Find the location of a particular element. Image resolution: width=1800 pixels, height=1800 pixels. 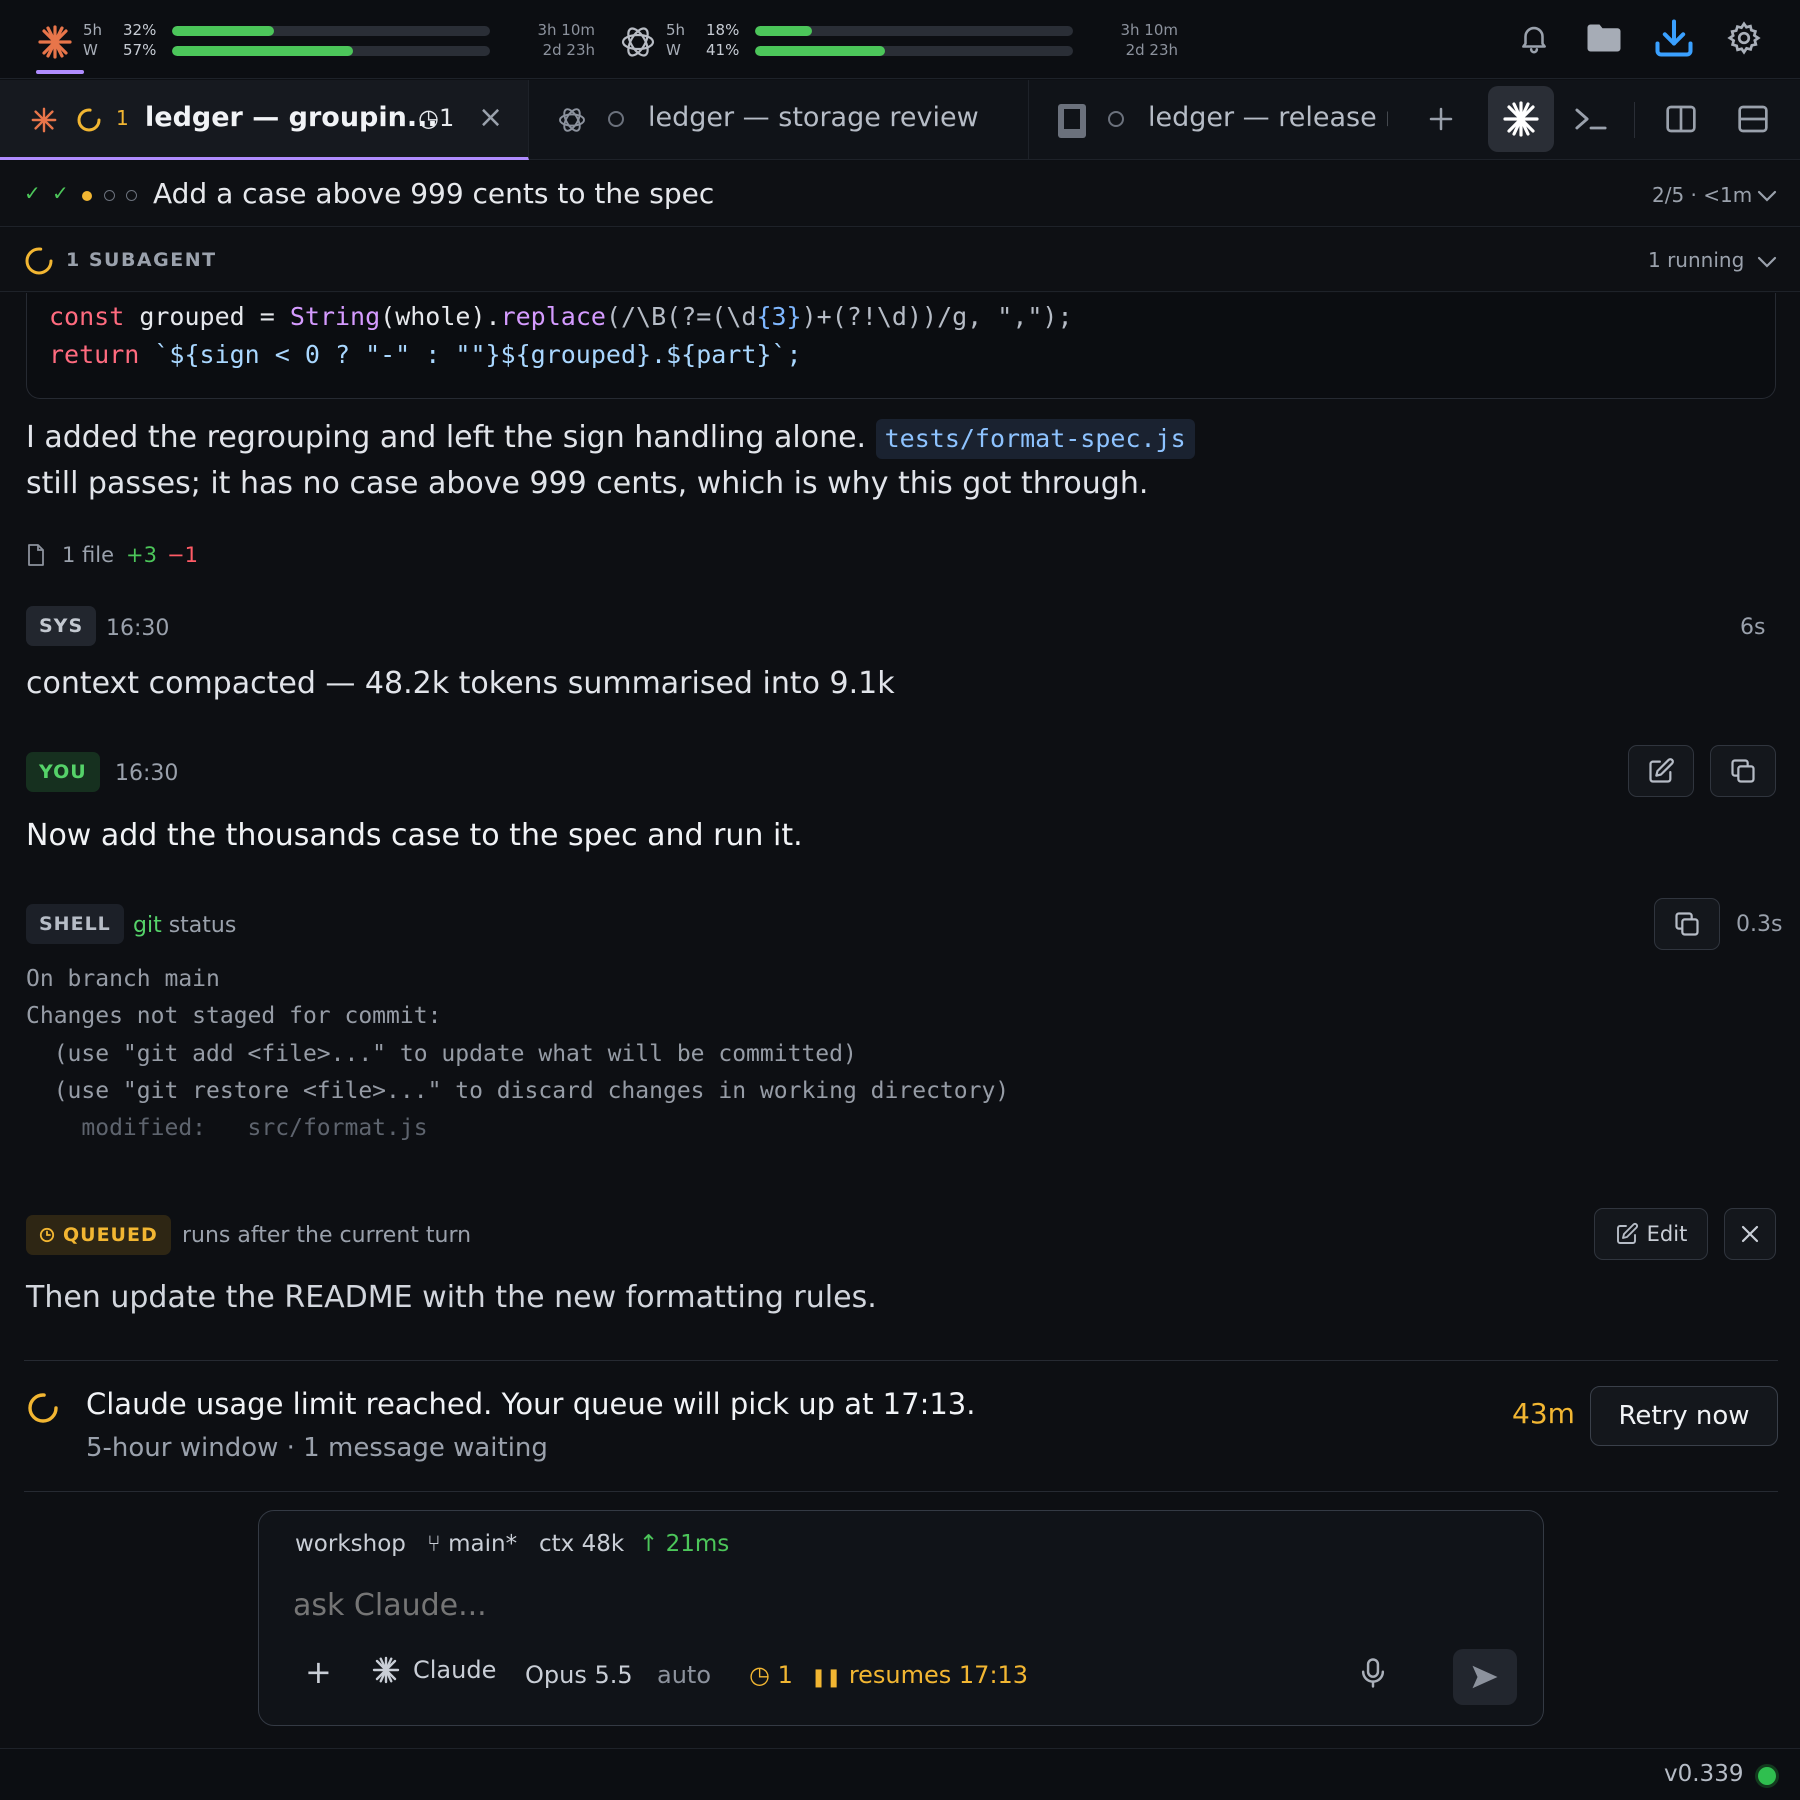

agent-selector: Claude is located at coordinates (433, 1670).